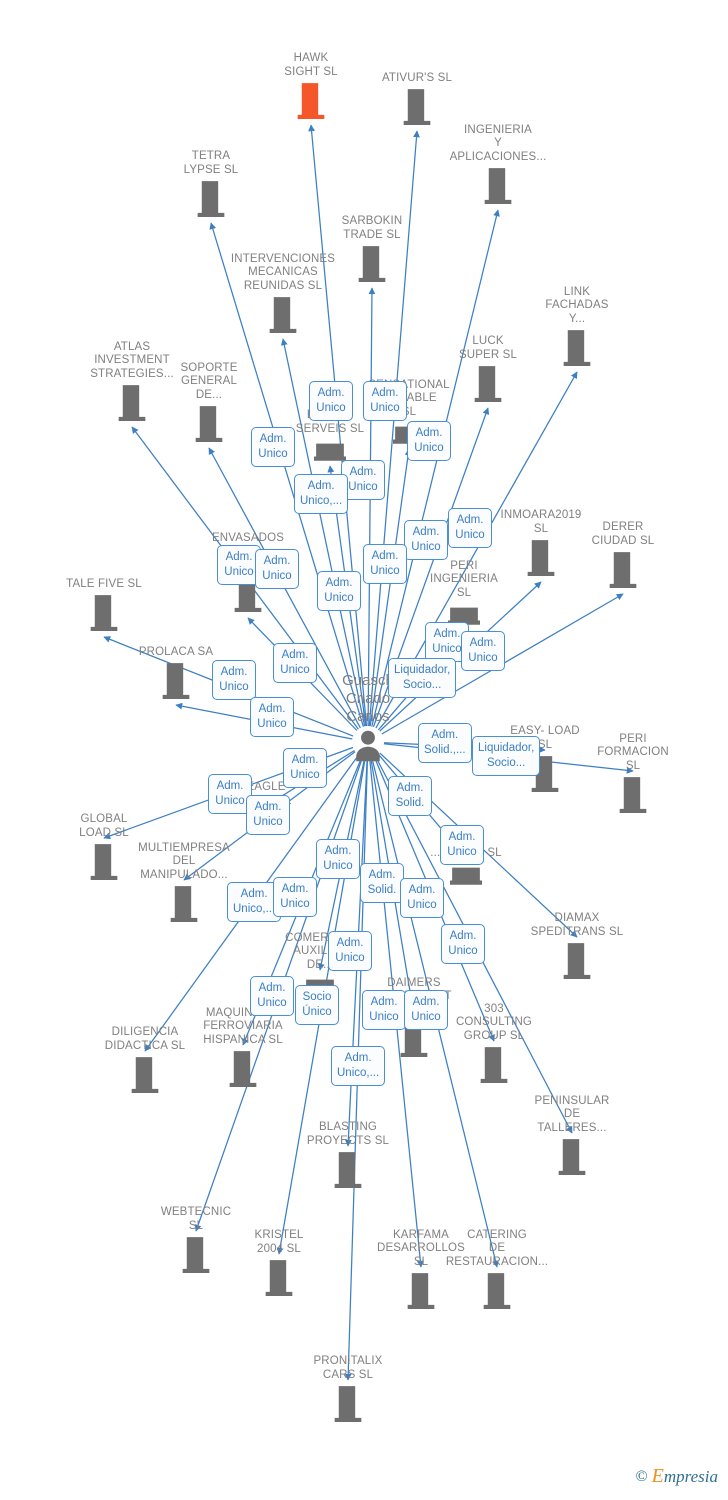  What do you see at coordinates (368, 746) in the screenshot?
I see `person-icon` at bounding box center [368, 746].